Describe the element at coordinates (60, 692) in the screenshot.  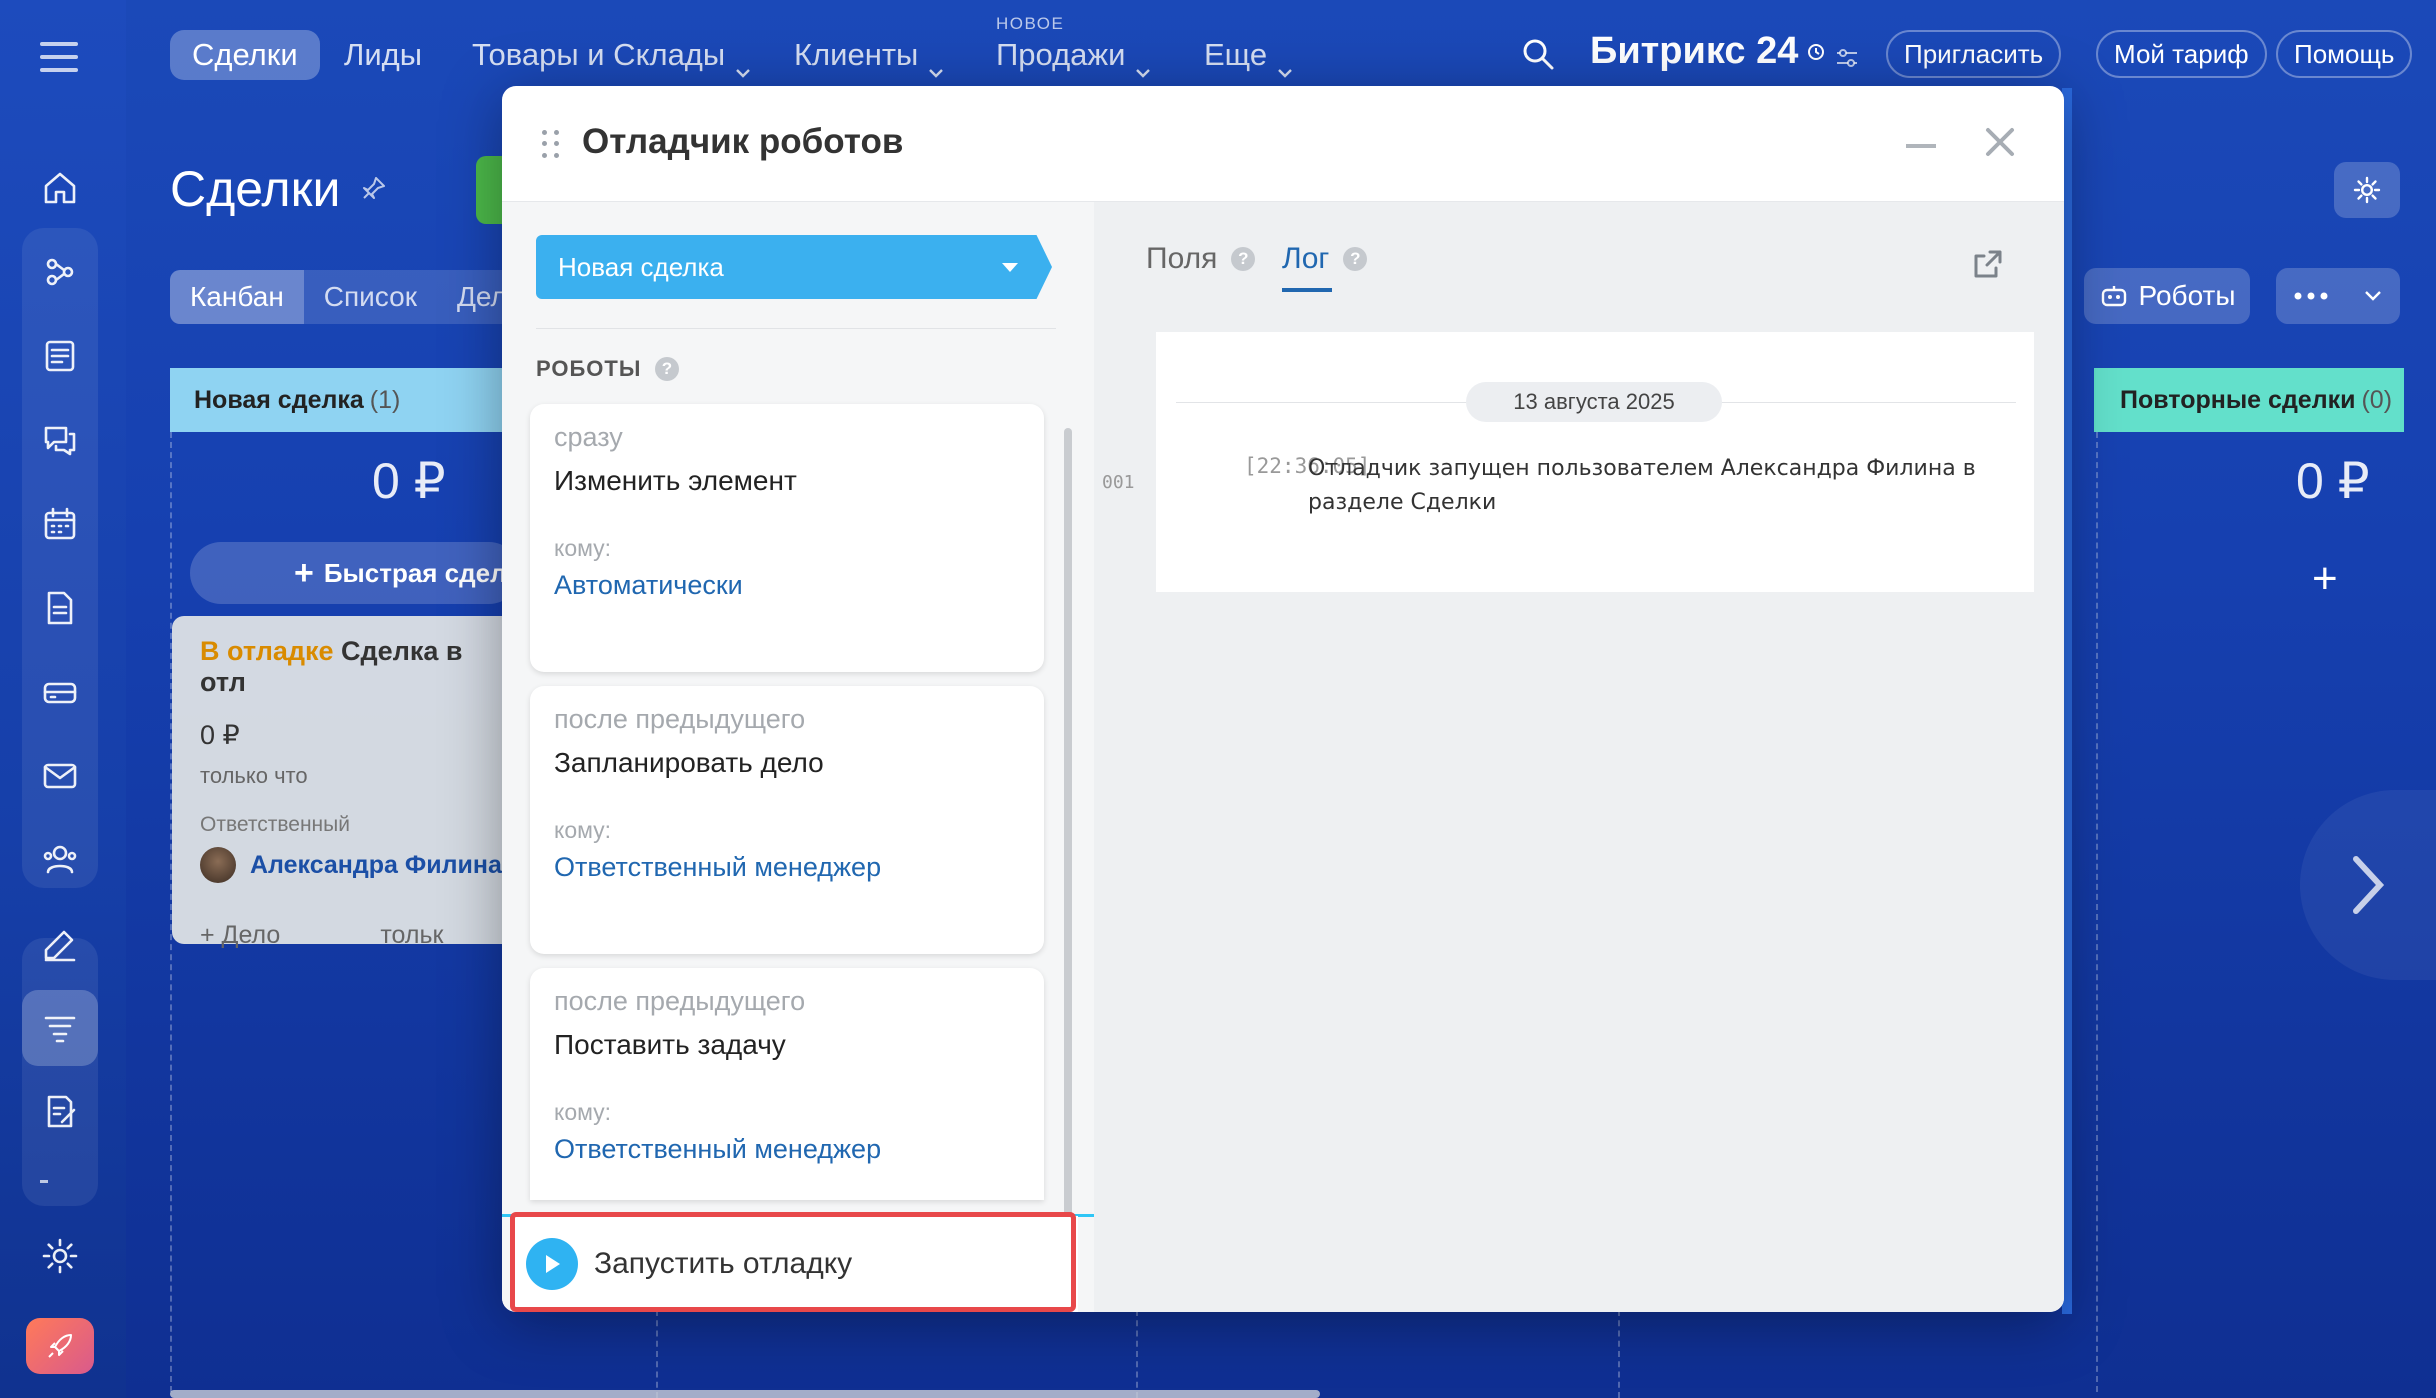
I see `storage-icon` at that location.